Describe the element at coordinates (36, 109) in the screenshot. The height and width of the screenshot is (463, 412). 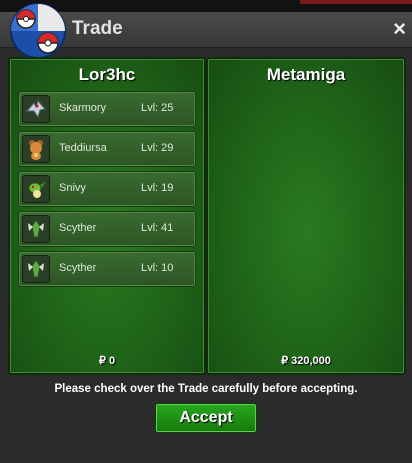
I see `skarmory-icon` at that location.